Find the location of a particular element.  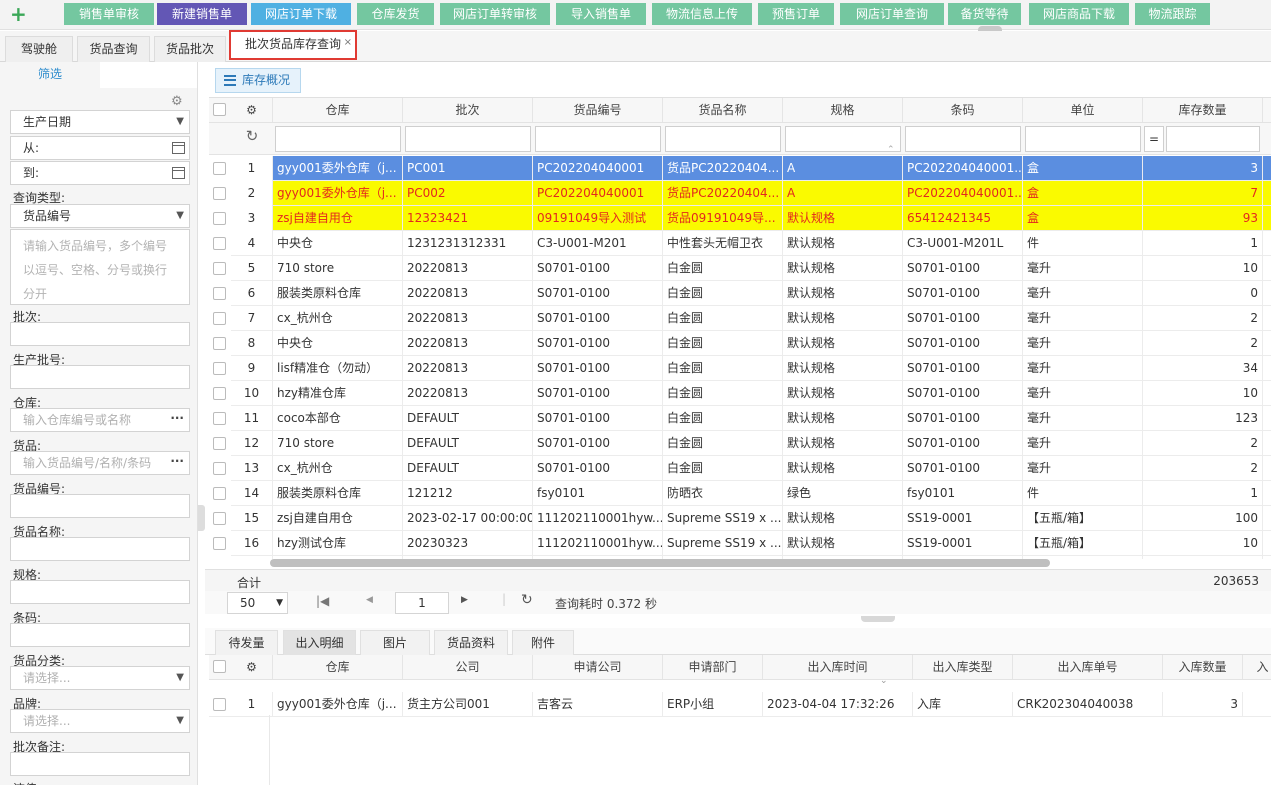

quick-button: 物流跟踪 is located at coordinates (1172, 14).